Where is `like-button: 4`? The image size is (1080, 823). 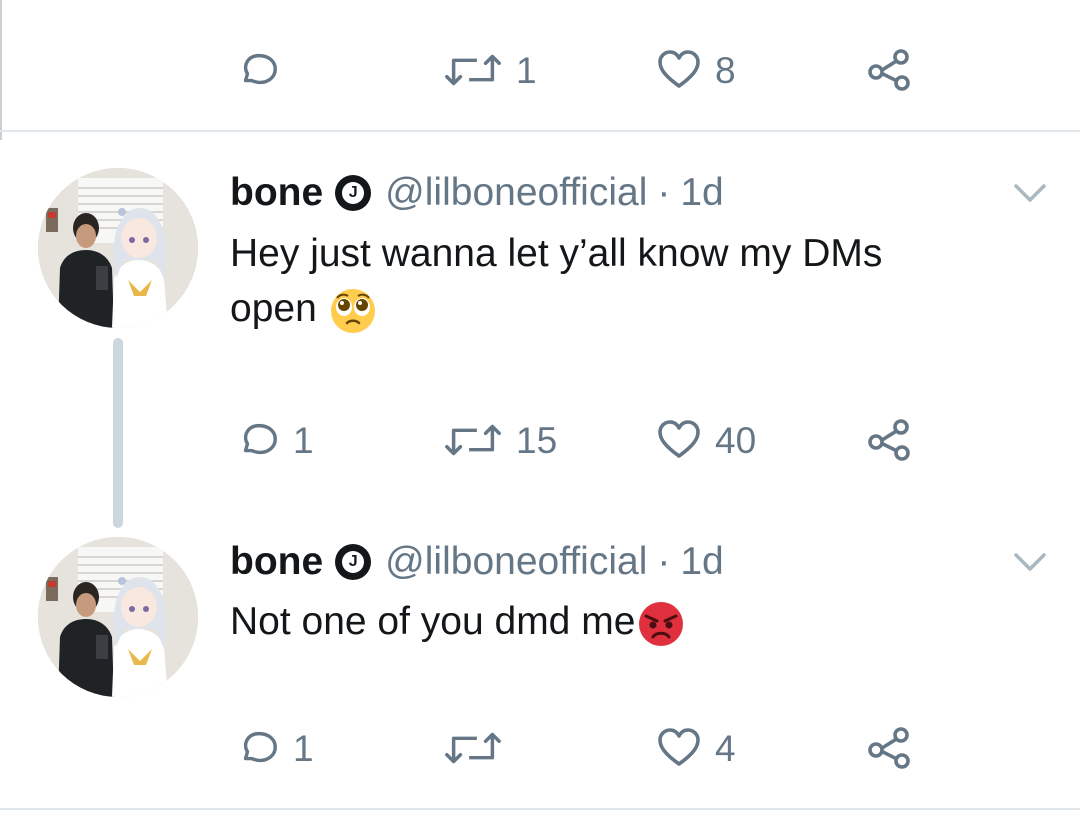 like-button: 4 is located at coordinates (695, 748).